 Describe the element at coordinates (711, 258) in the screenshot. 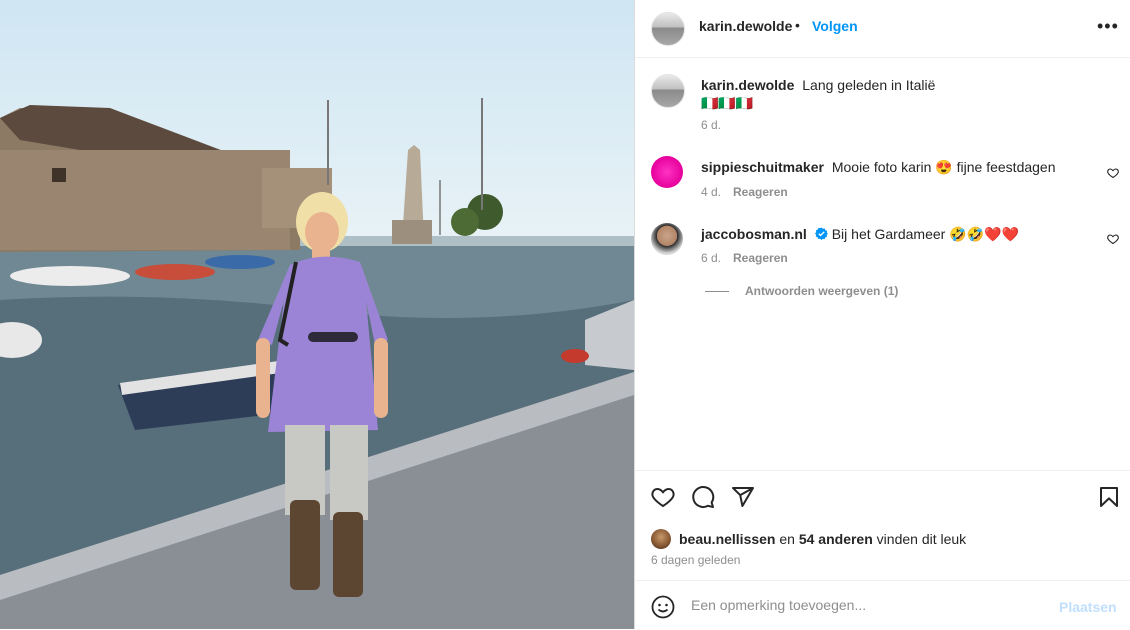

I see `comment-age: 6 d.` at that location.